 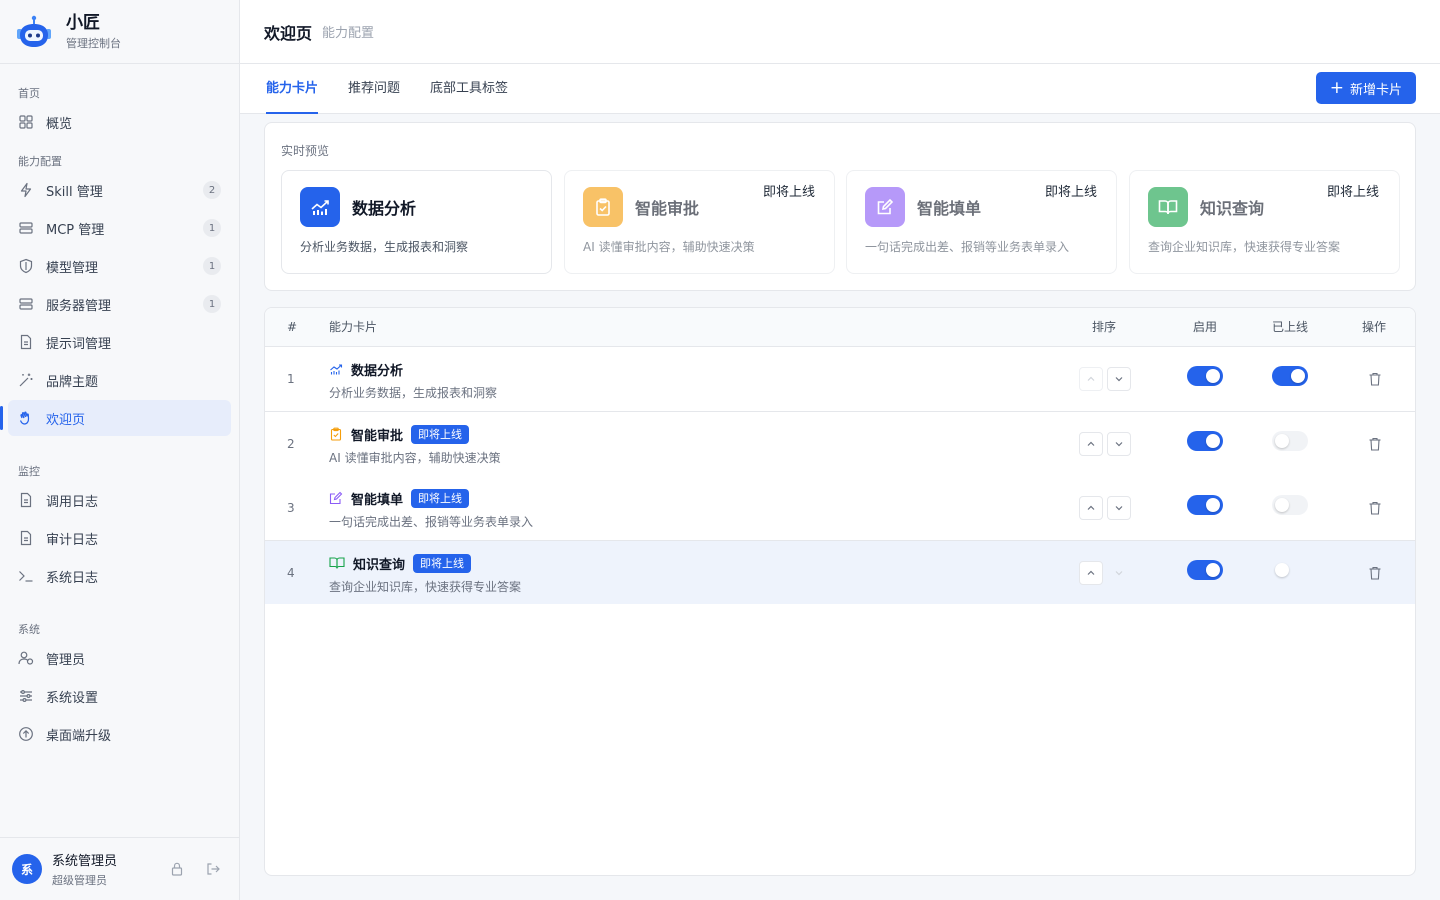 What do you see at coordinates (72, 382) in the screenshot?
I see `sidebar-item-label: 品牌主题` at bounding box center [72, 382].